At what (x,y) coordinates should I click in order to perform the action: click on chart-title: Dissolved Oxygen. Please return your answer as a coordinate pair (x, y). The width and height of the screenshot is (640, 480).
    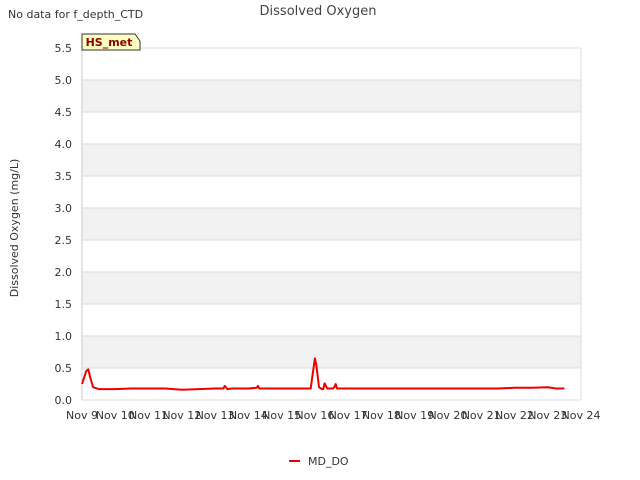
    Looking at the image, I should click on (318, 11).